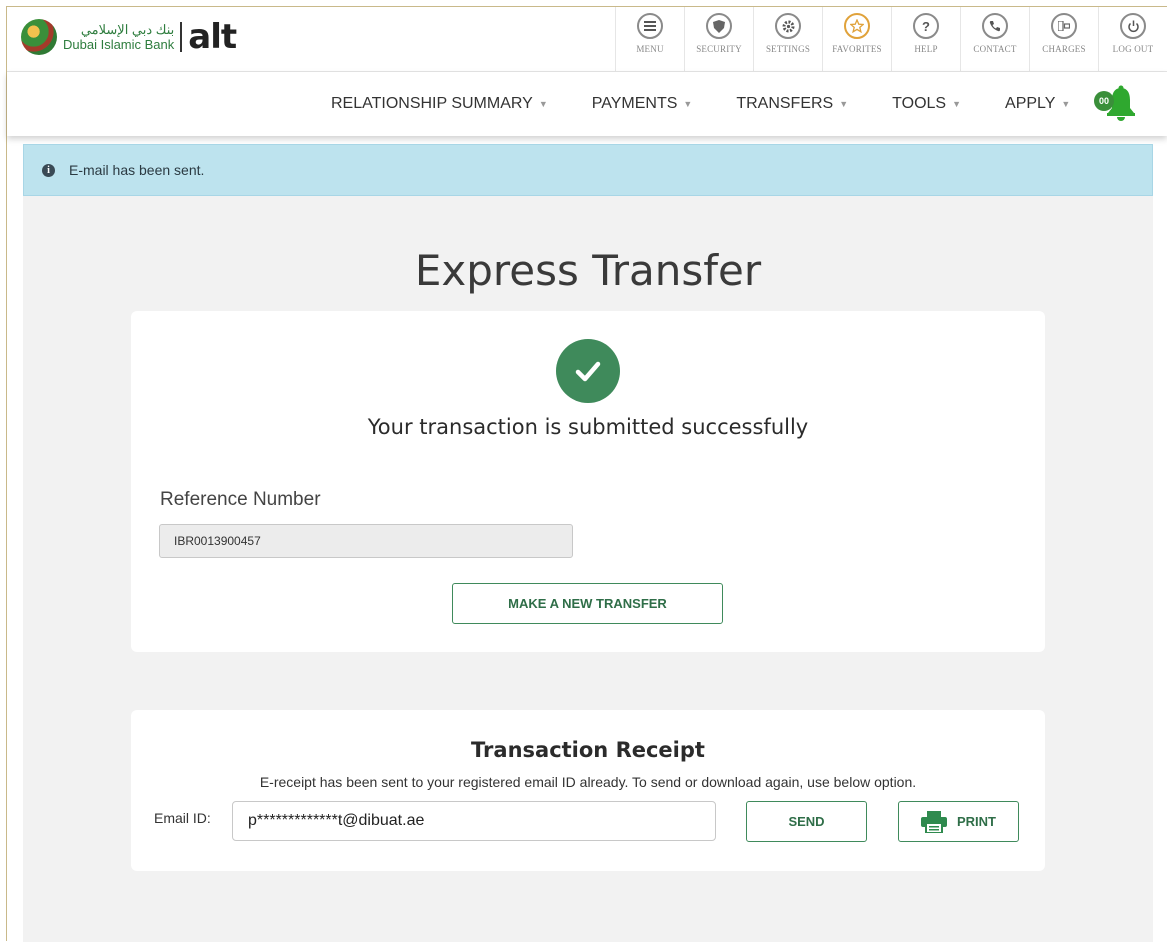 This screenshot has width=1167, height=942. Describe the element at coordinates (857, 26) in the screenshot. I see `favorites-star-icon` at that location.